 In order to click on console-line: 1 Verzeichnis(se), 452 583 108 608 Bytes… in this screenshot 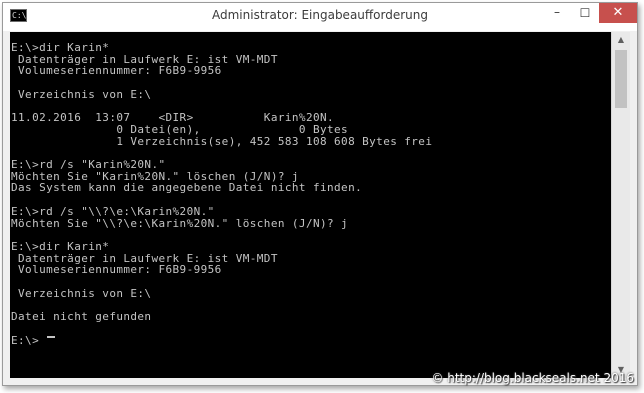, I will do `click(222, 141)`.